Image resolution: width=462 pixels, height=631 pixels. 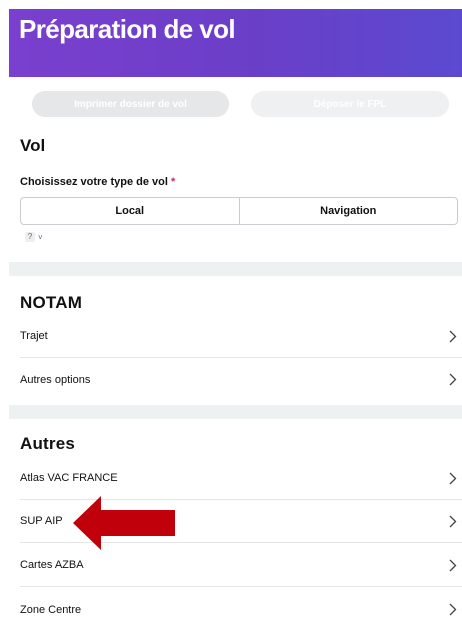 What do you see at coordinates (55, 379) in the screenshot?
I see `list-item-label: Autres options` at bounding box center [55, 379].